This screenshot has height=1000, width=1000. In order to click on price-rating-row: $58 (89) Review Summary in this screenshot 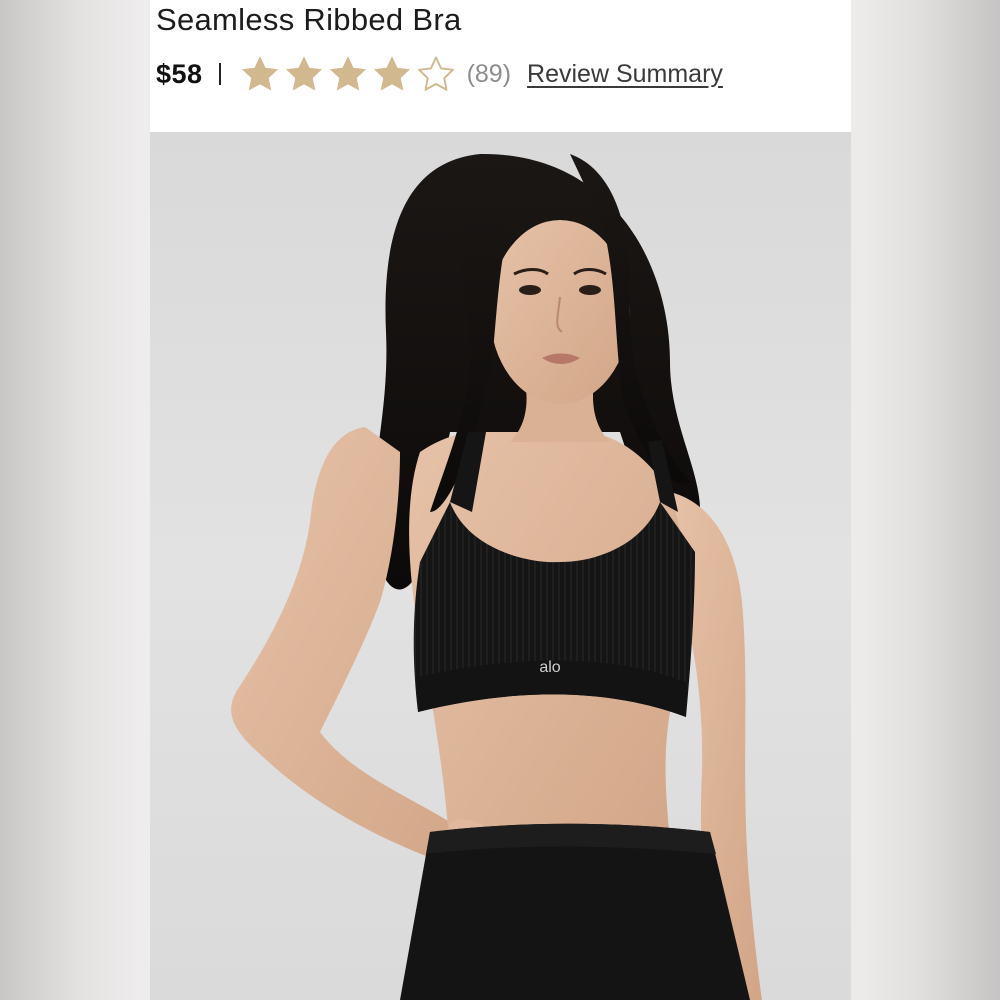, I will do `click(439, 74)`.